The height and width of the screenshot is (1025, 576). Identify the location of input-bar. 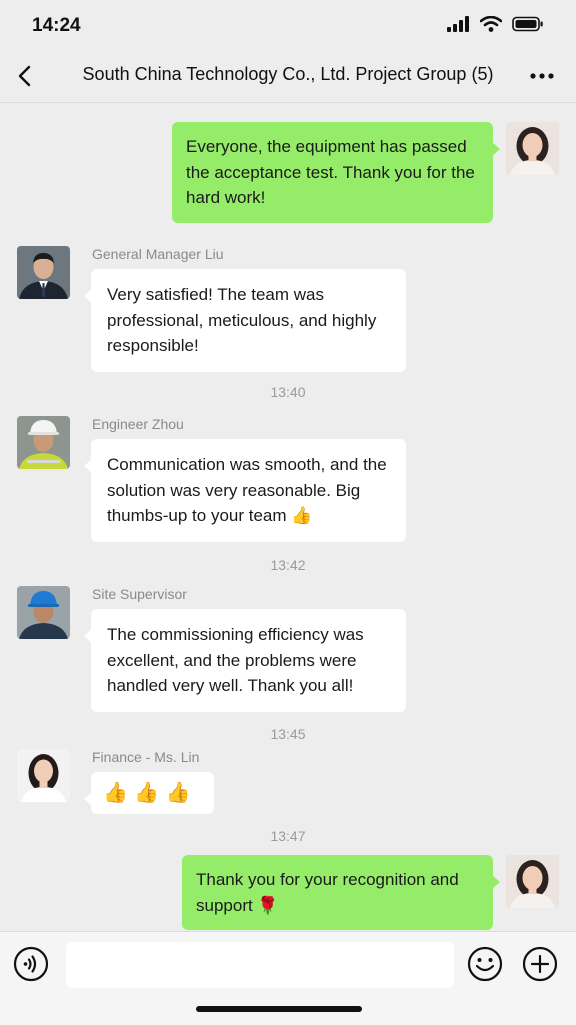
(288, 978).